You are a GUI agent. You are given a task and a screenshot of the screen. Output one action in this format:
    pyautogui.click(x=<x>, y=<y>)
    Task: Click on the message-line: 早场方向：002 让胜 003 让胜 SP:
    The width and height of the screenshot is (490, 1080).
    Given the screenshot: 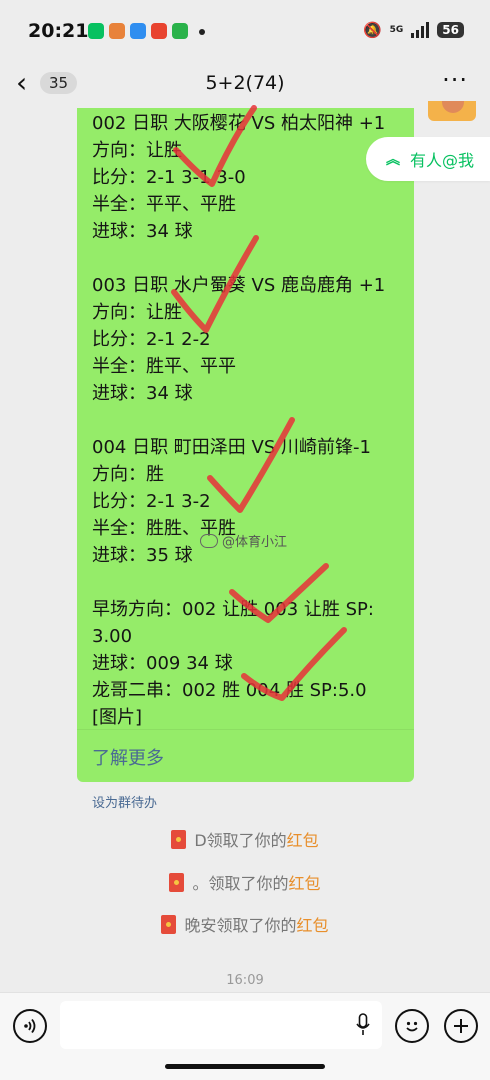 What is the action you would take?
    pyautogui.click(x=233, y=609)
    